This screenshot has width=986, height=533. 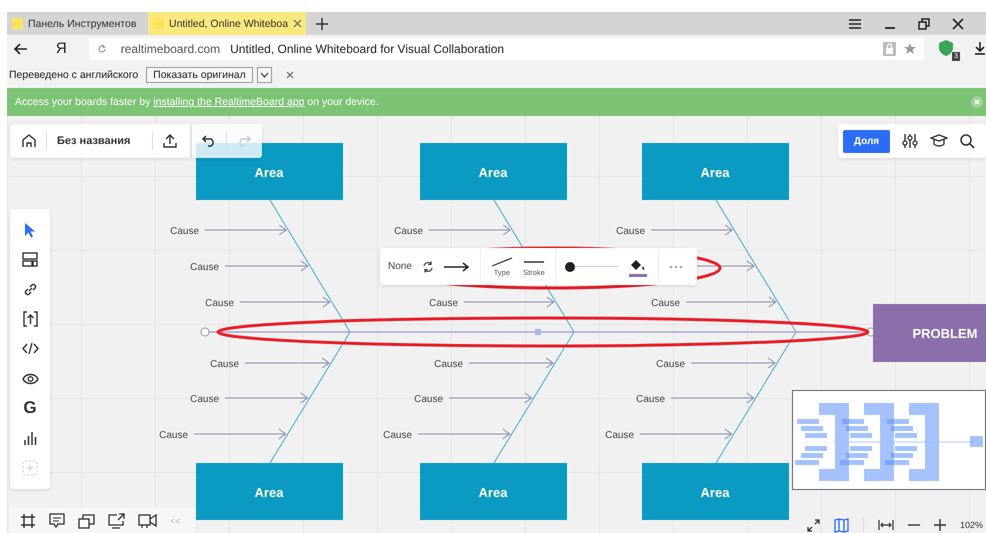 I want to click on zoom-in-icon, so click(x=940, y=525).